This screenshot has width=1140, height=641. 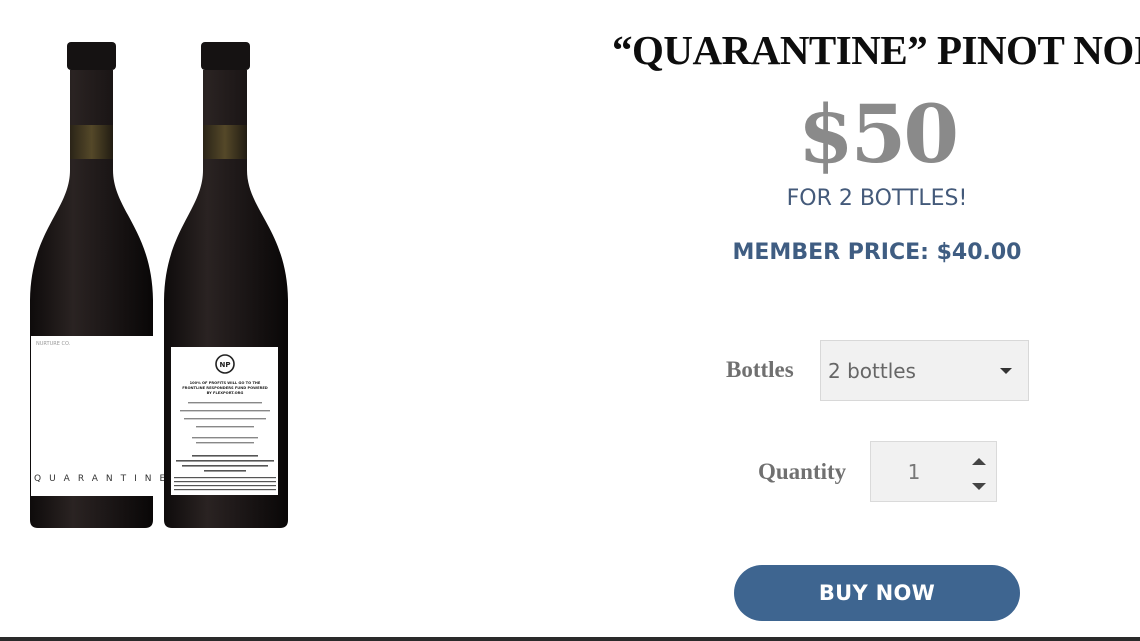 I want to click on triangle-down-icon, so click(x=979, y=487).